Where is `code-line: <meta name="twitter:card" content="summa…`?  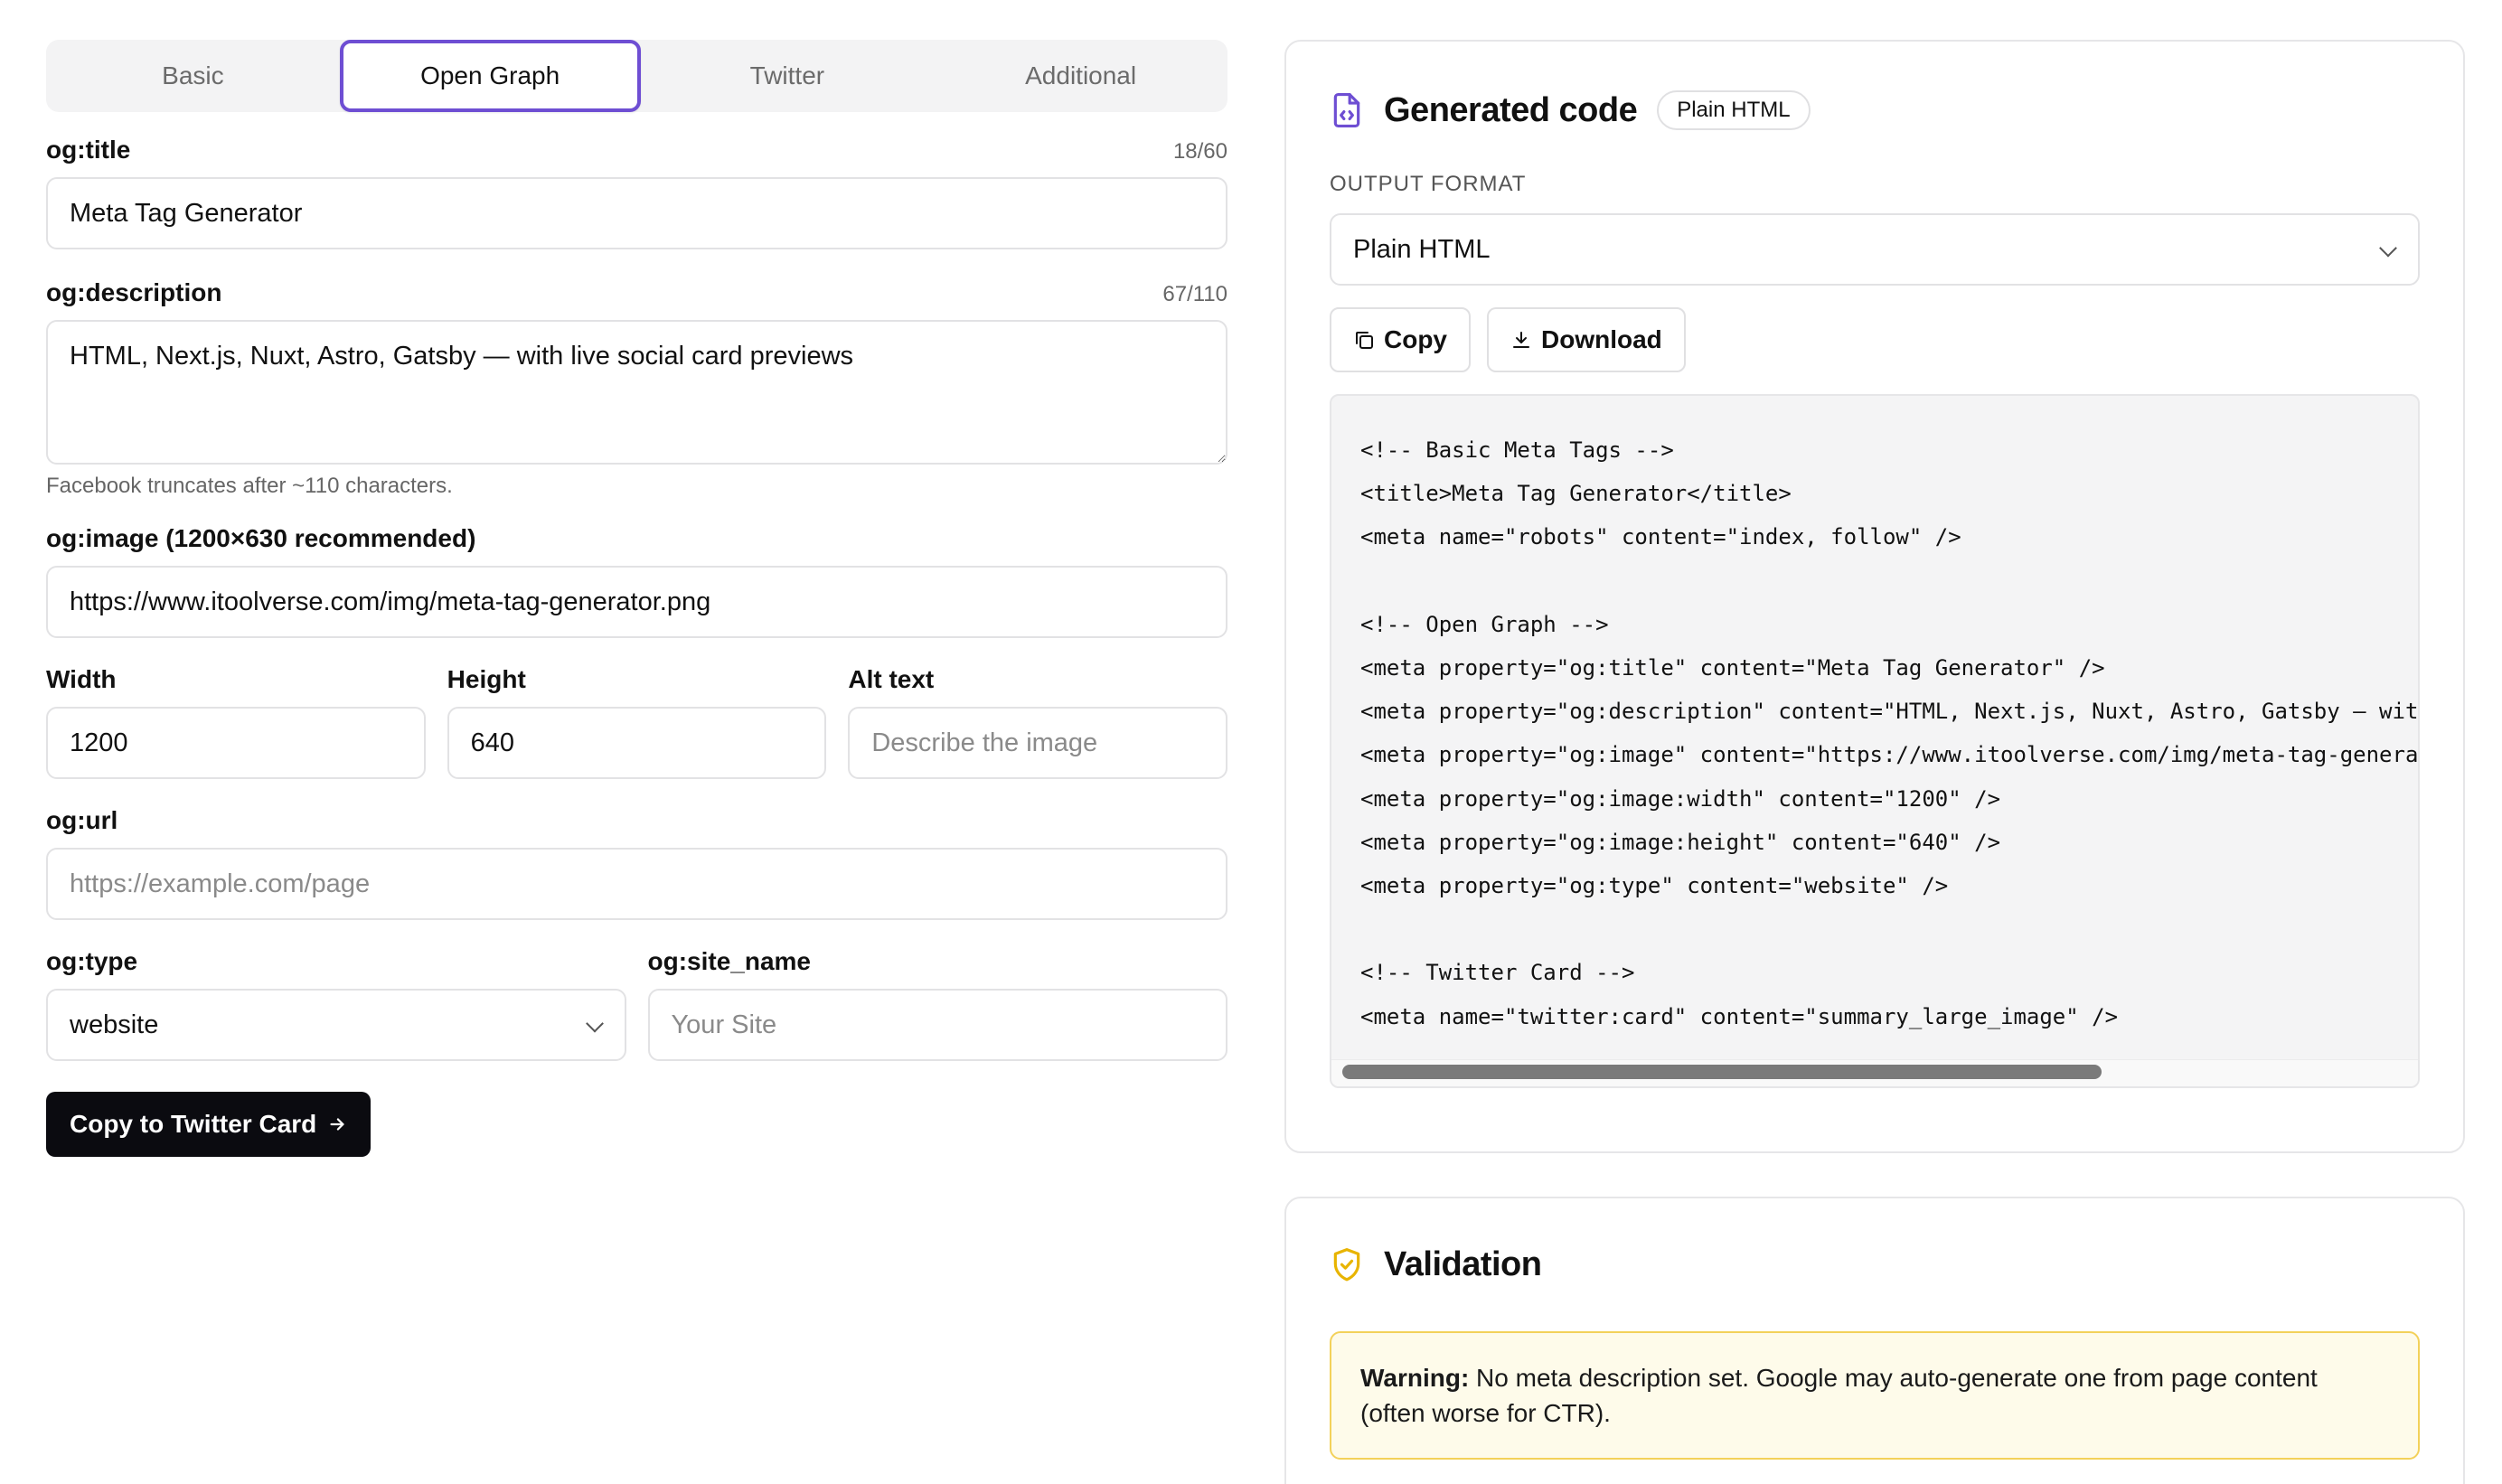 code-line: <meta name="twitter:card" content="summa… is located at coordinates (1740, 1016).